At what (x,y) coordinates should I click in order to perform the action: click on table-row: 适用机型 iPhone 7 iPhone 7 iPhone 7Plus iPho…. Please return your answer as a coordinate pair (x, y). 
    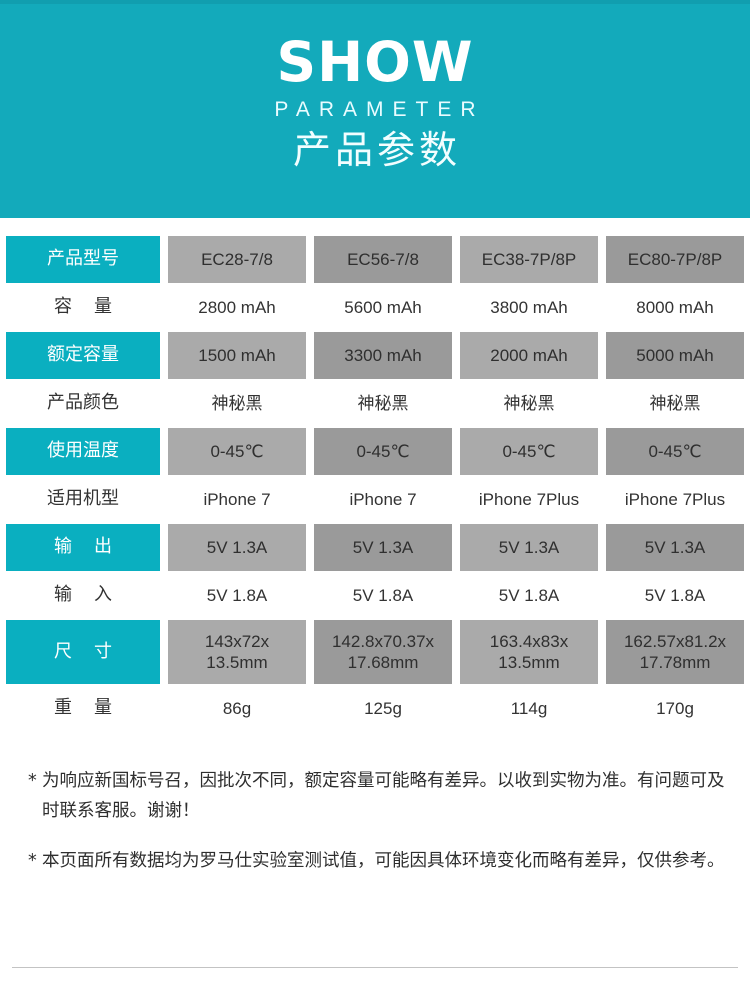
    Looking at the image, I should click on (375, 499).